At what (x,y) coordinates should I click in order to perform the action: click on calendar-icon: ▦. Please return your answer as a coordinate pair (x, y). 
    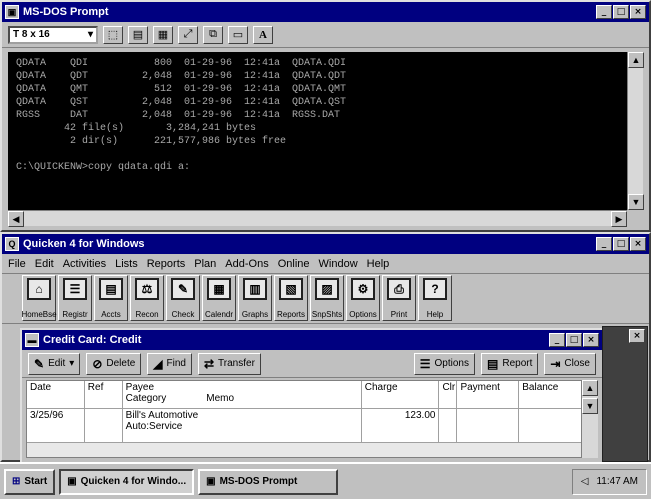
    Looking at the image, I should click on (219, 289).